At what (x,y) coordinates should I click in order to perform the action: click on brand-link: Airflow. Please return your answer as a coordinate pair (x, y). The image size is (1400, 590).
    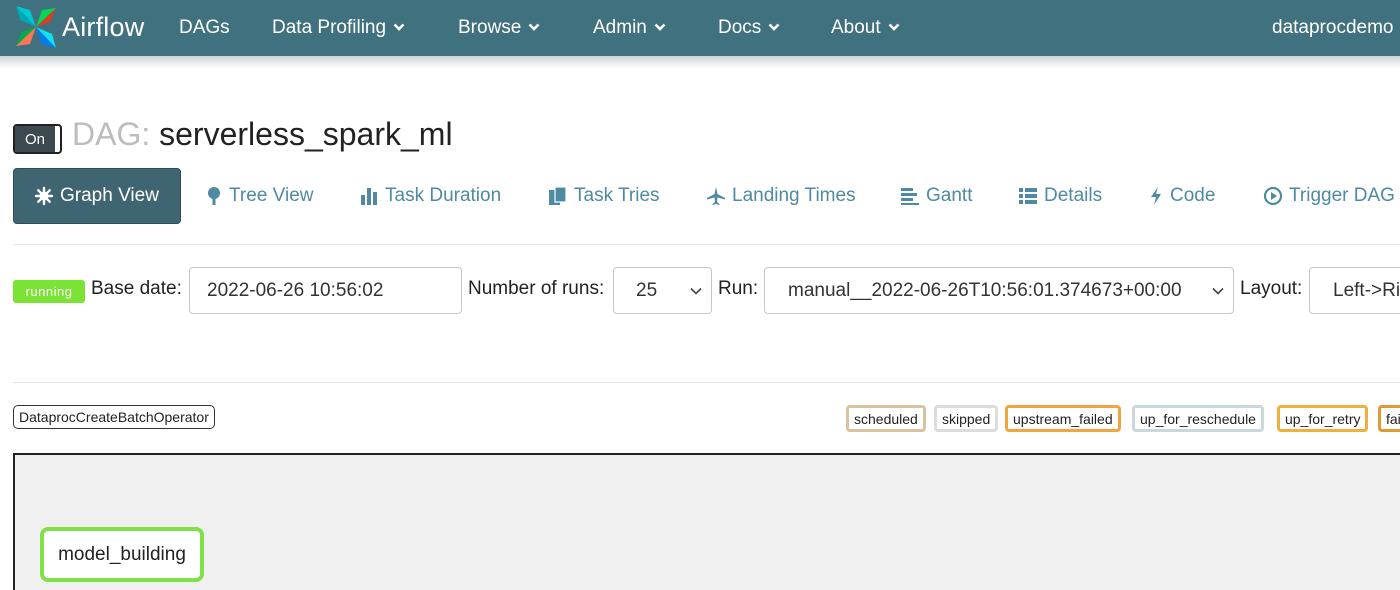
    Looking at the image, I should click on (78, 27).